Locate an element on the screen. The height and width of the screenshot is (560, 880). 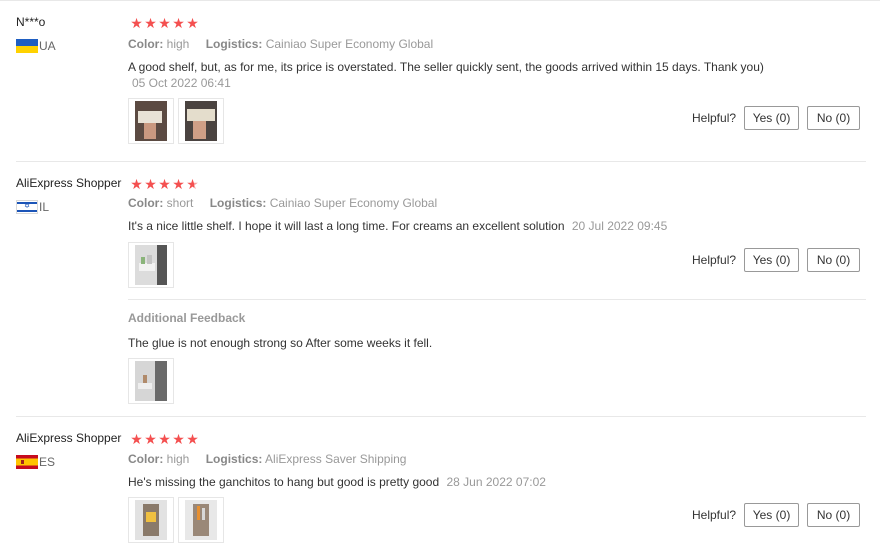
photo-shelf-fallen is located at coordinates (151, 381).